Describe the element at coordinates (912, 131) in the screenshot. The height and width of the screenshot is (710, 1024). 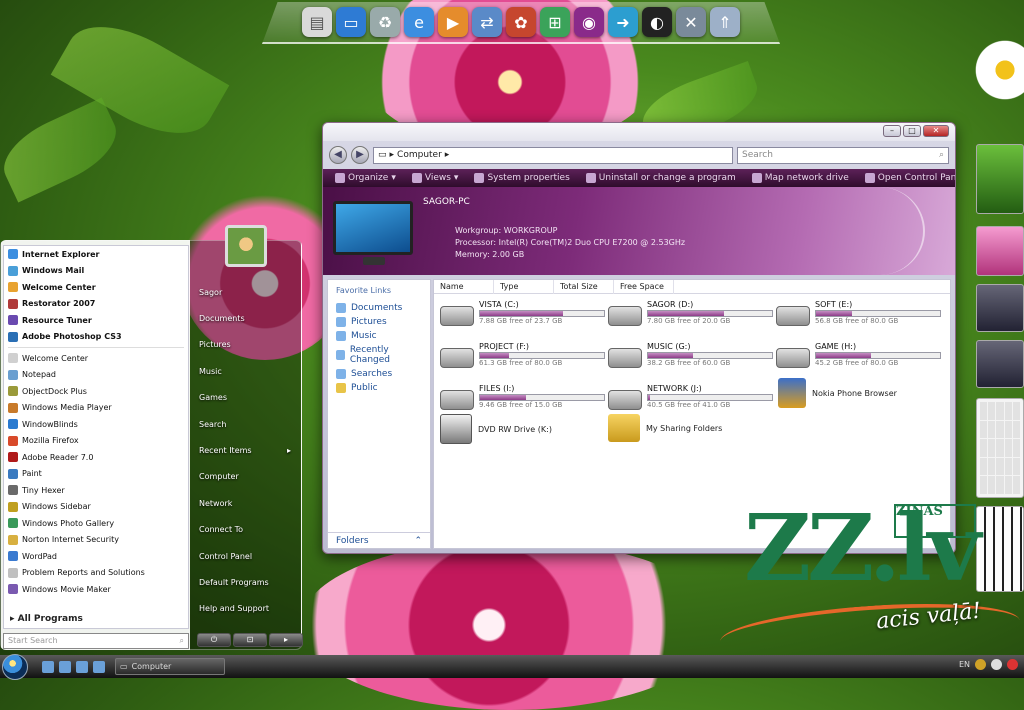
I see `maximize-button: □` at that location.